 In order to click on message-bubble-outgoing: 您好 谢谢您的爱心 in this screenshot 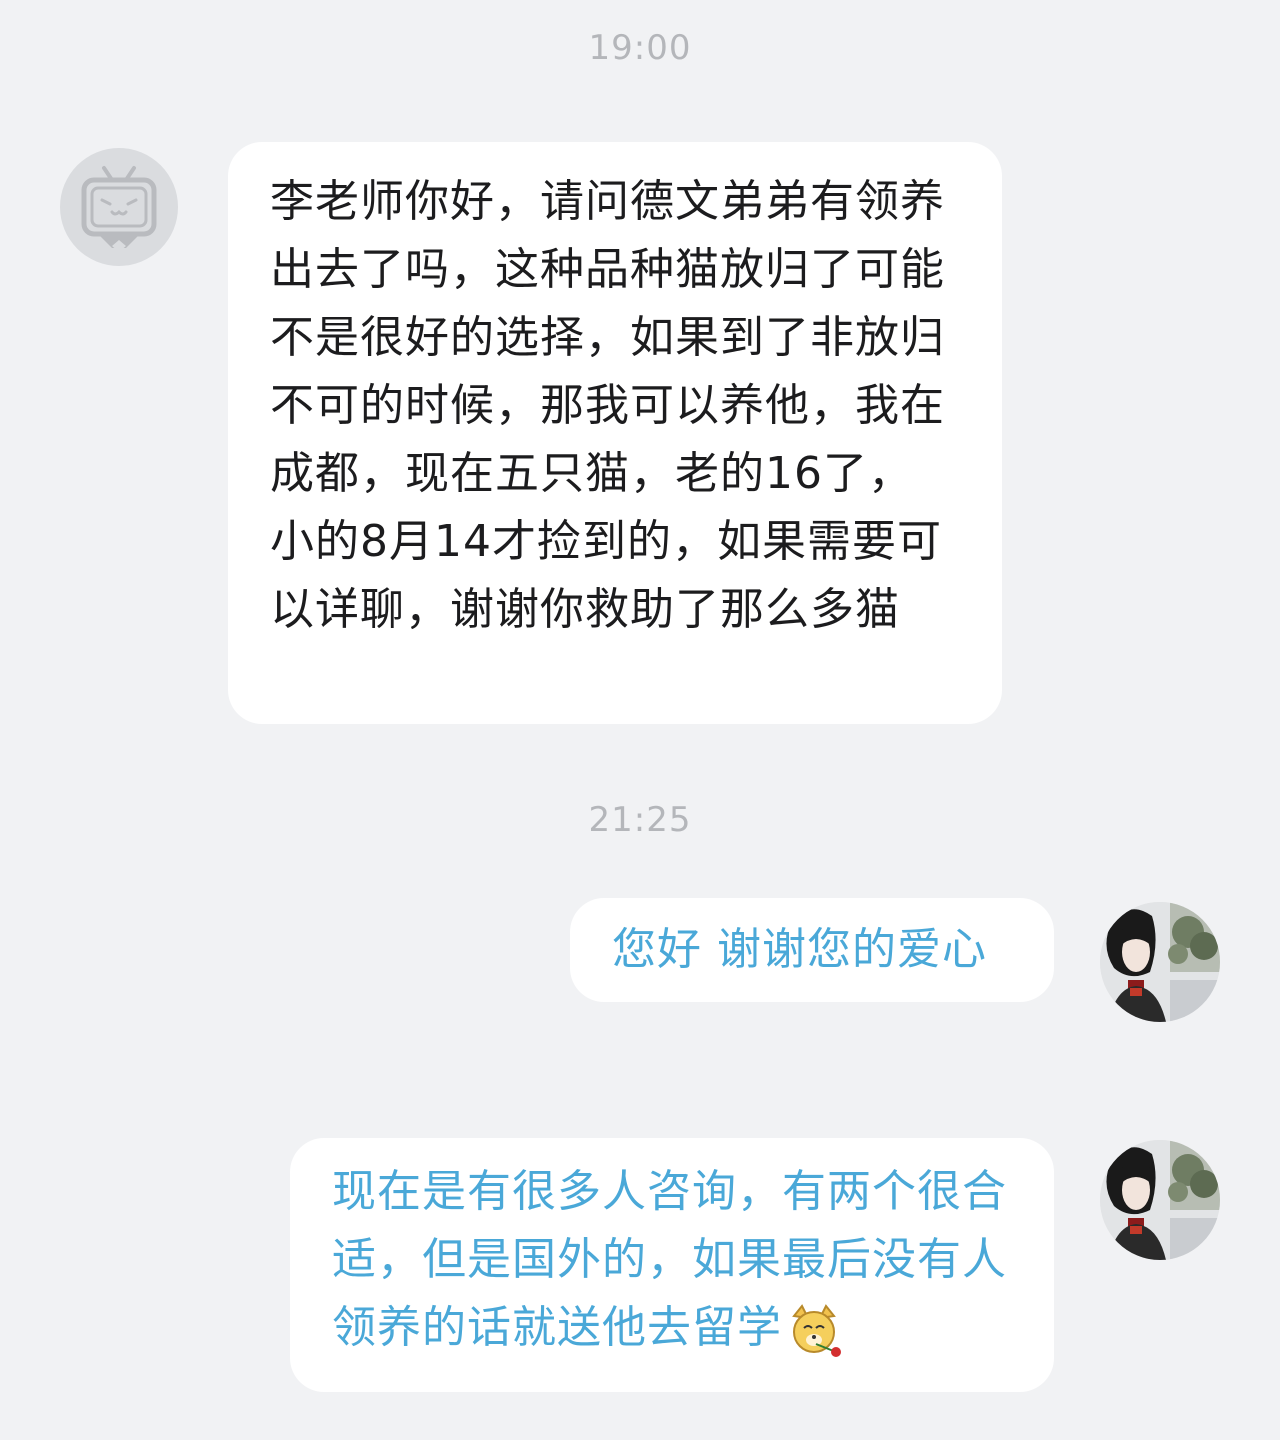, I will do `click(812, 950)`.